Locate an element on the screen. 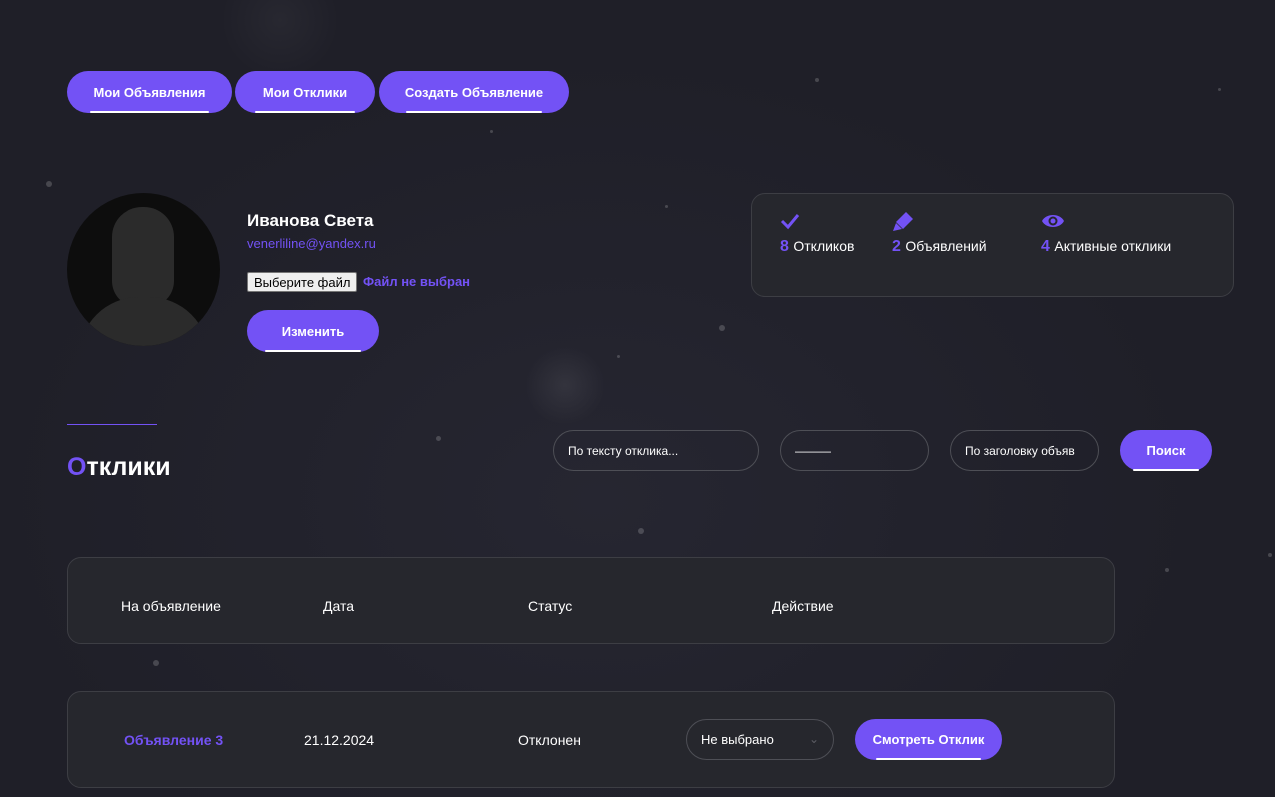  column-header-status: Статус is located at coordinates (550, 606).